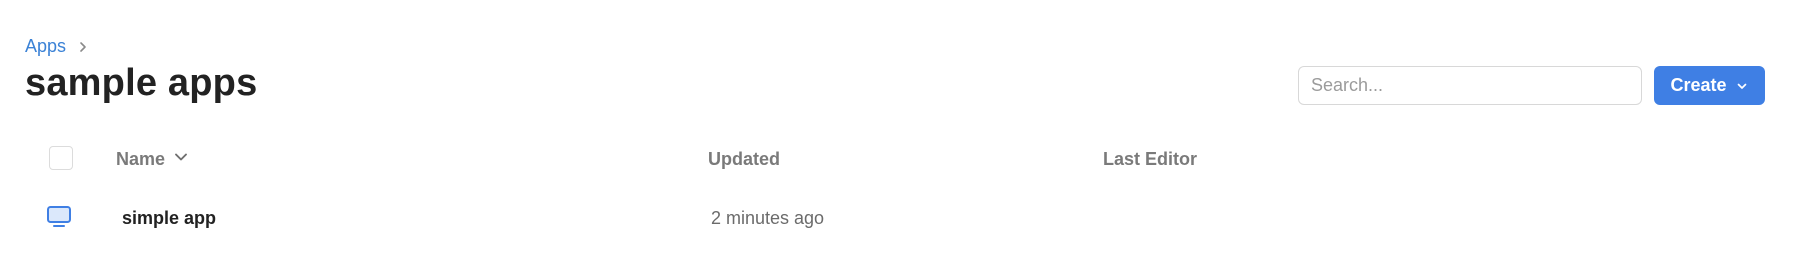 This screenshot has width=1800, height=258. I want to click on create-button: Create, so click(1709, 85).